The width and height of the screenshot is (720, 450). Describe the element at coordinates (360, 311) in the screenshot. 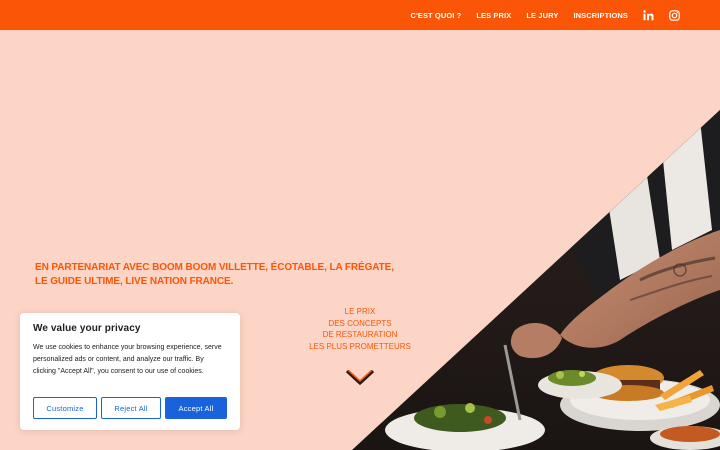

I see `tagline-line-1: LE PRIX` at that location.